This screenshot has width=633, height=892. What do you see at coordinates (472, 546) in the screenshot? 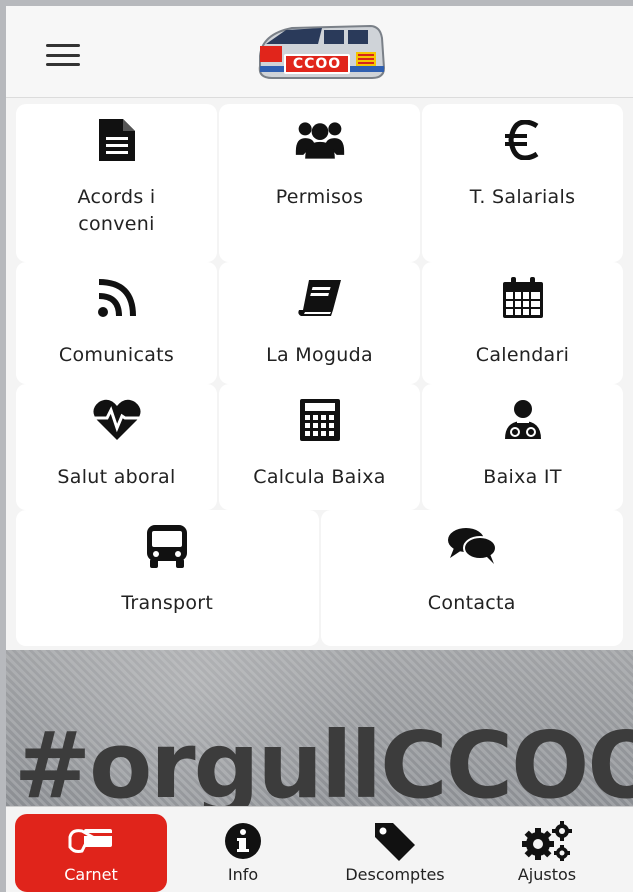
I see `chat-icon` at bounding box center [472, 546].